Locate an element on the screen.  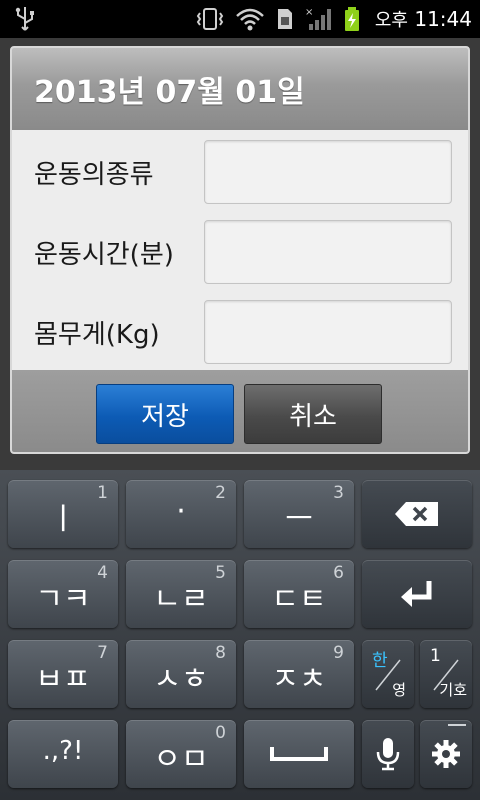
exercise-type-row: 운동의종류 is located at coordinates (240, 172).